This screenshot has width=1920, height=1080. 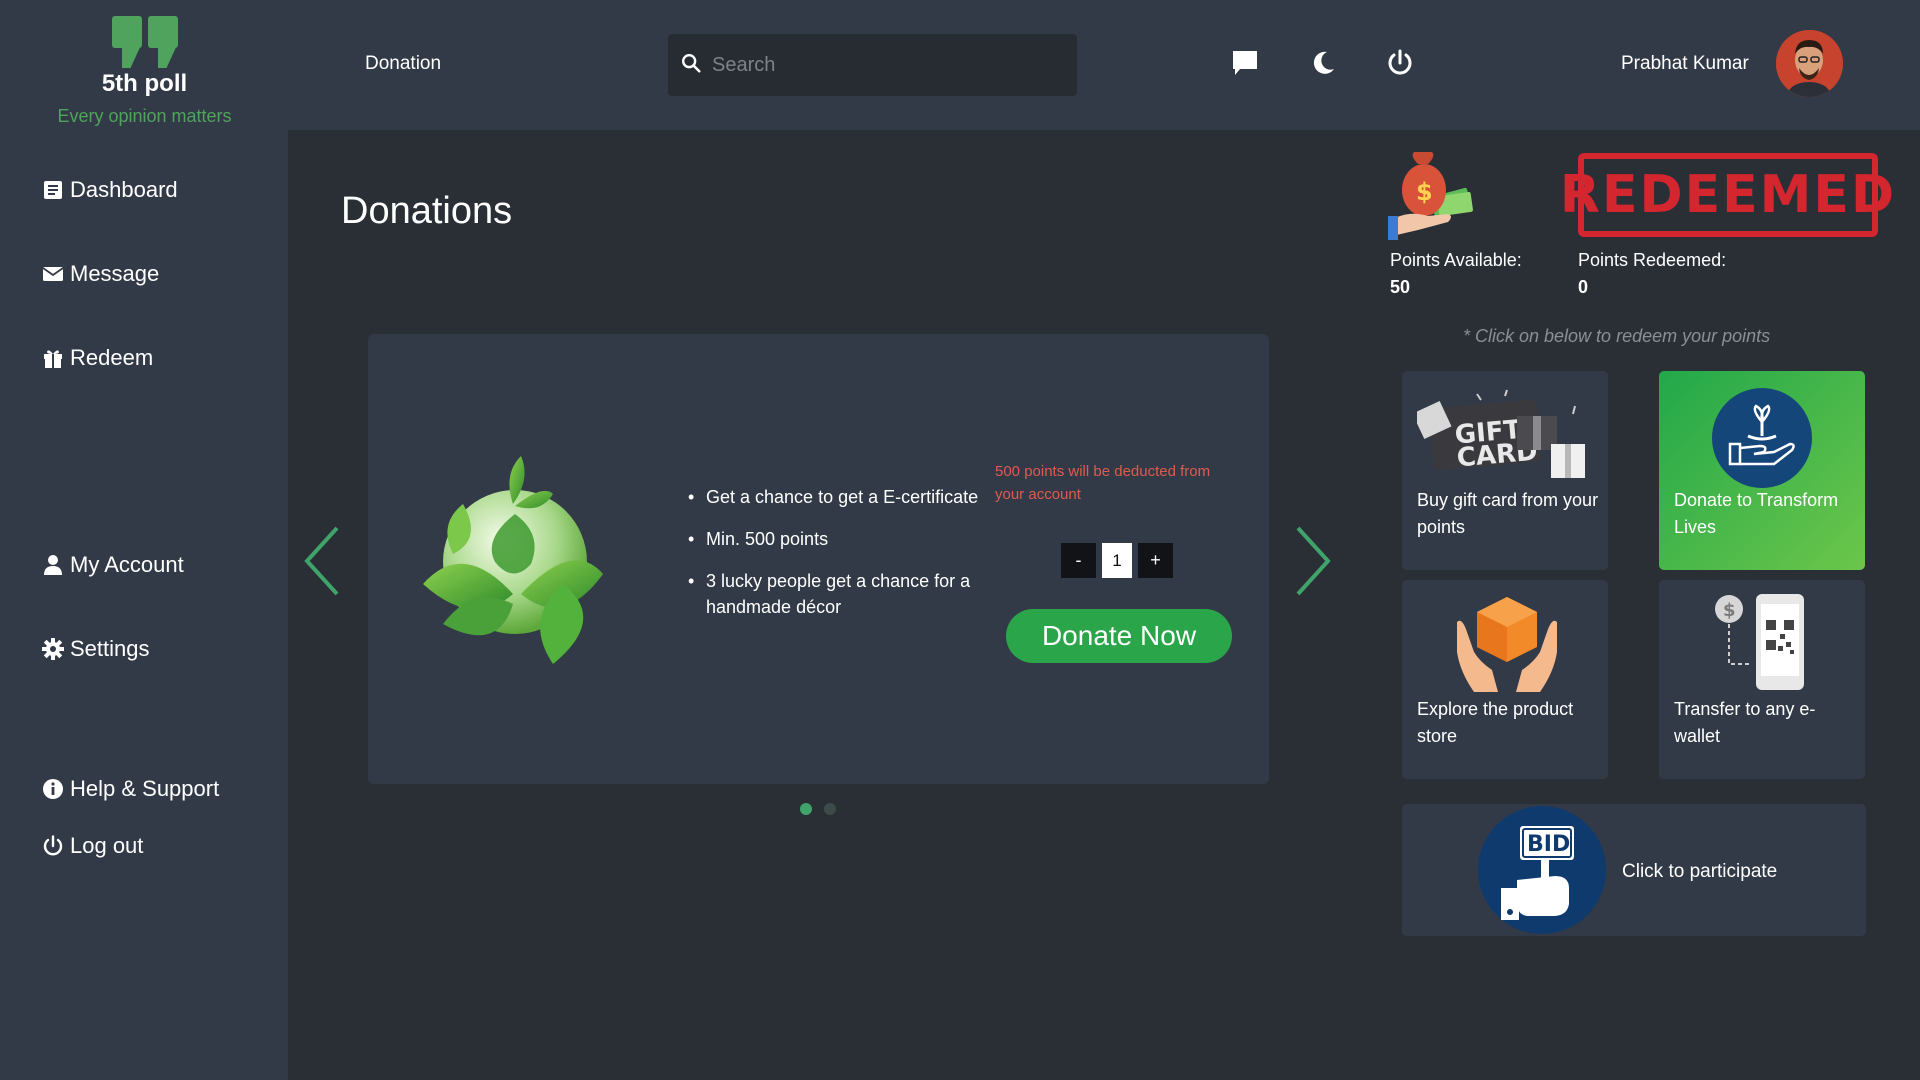 I want to click on user-name: Prabhat Kumar, so click(x=1685, y=64).